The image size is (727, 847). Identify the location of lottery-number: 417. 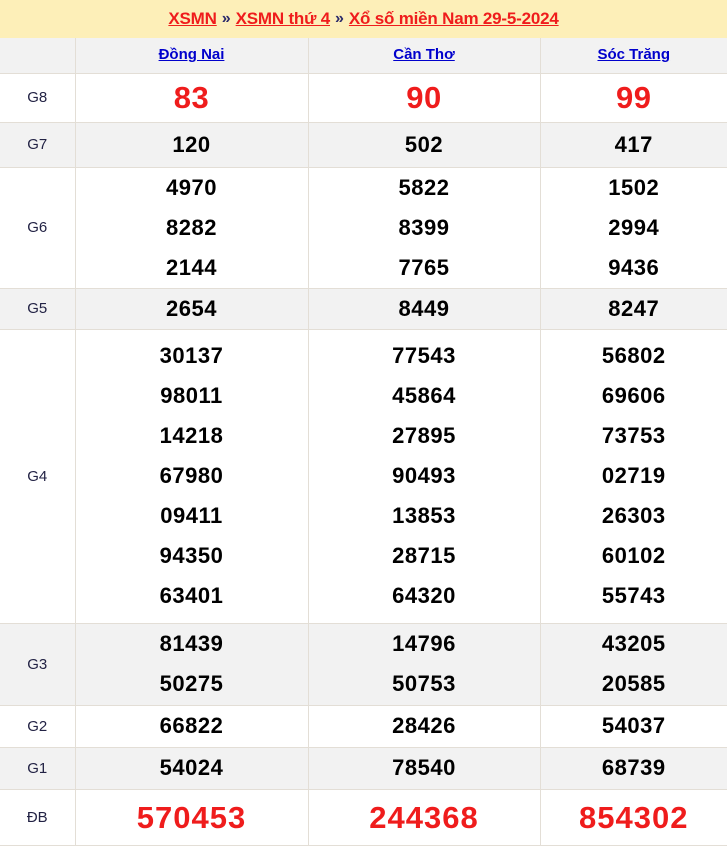
(633, 144).